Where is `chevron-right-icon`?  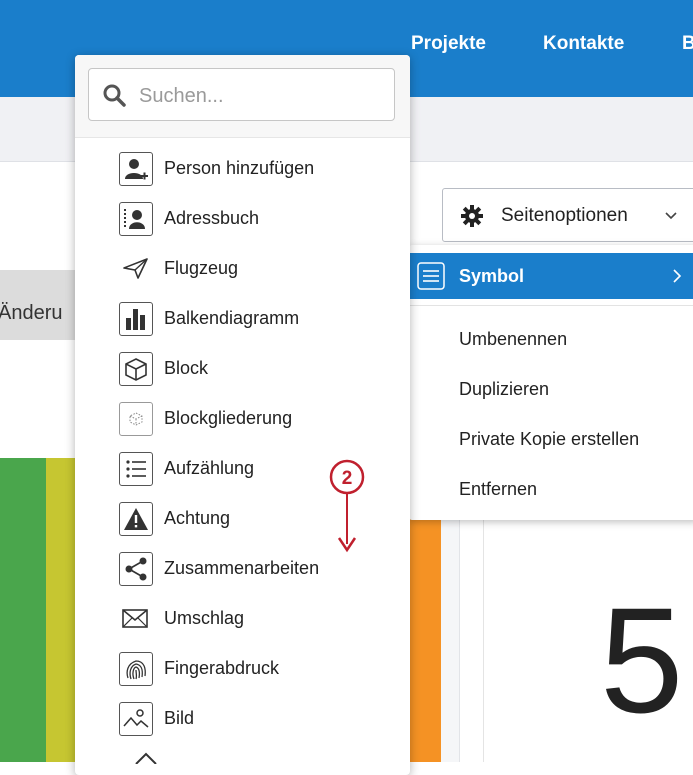
chevron-right-icon is located at coordinates (677, 276).